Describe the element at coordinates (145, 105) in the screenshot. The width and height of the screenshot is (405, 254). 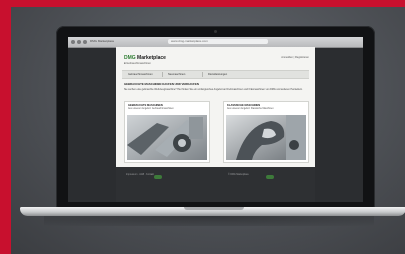
I see `card-title: GEBRAUCHTE MASCHINEN` at that location.